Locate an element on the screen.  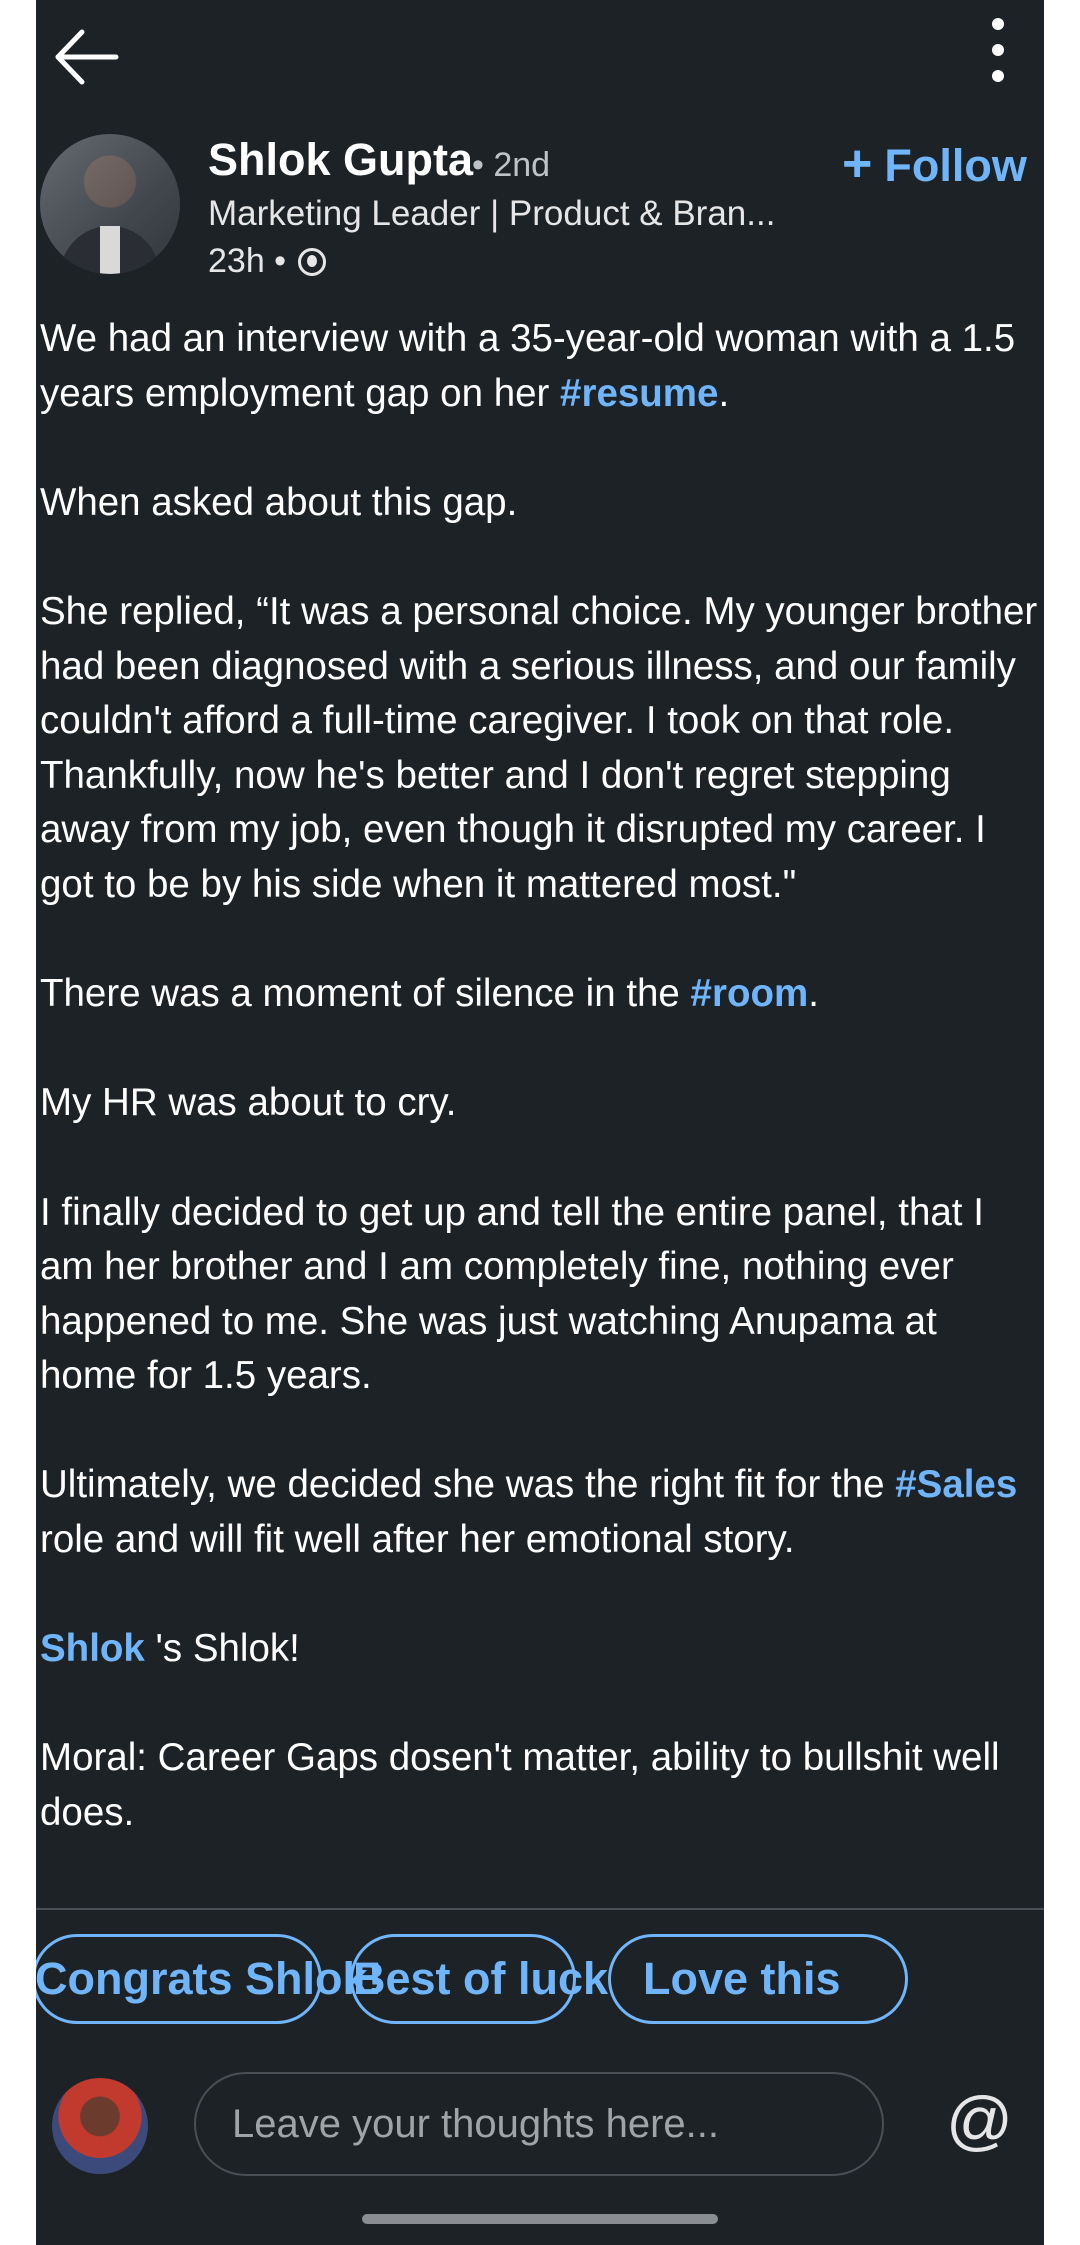
post-text: My HR was about to cry. is located at coordinates (248, 1103).